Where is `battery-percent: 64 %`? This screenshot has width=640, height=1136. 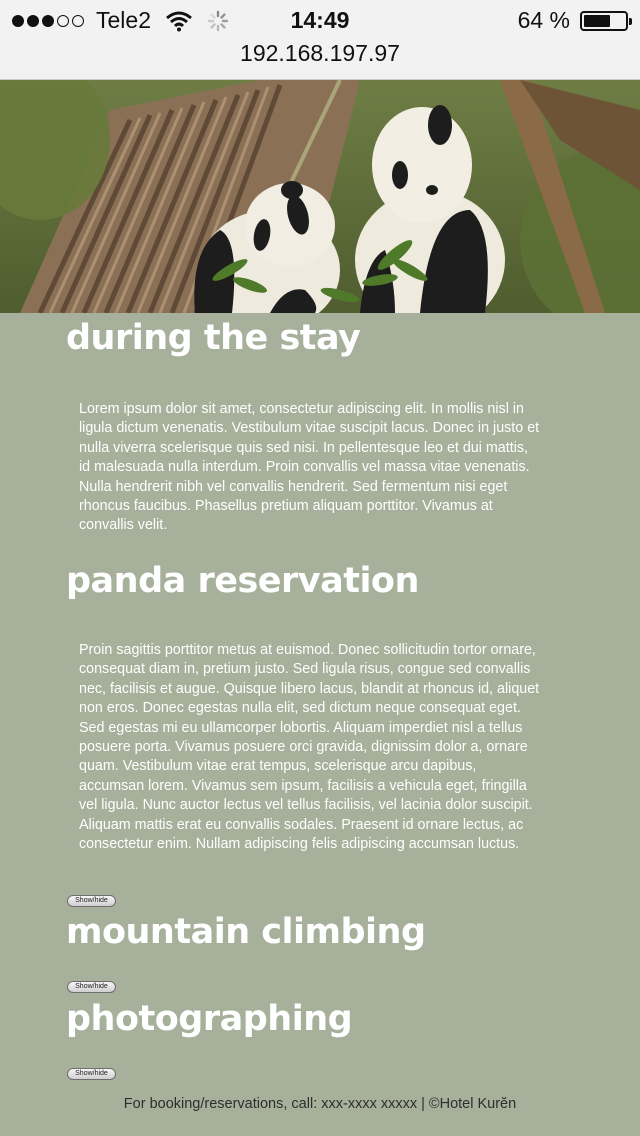 battery-percent: 64 % is located at coordinates (543, 20).